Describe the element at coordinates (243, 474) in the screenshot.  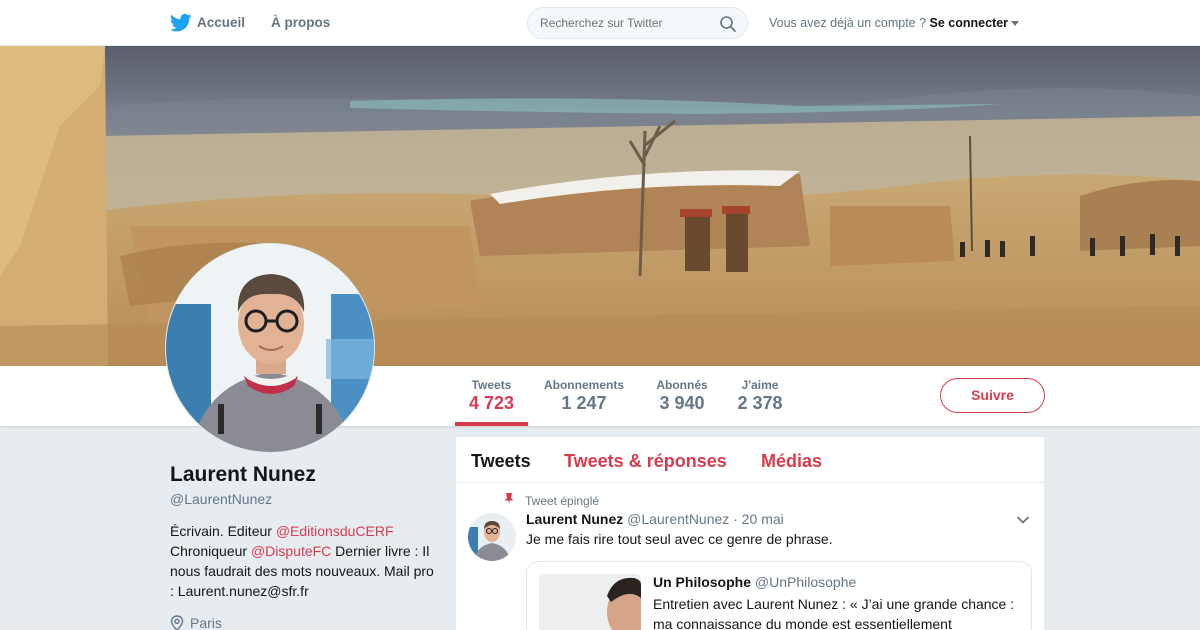
I see `profile-name: Laurent Nunez` at that location.